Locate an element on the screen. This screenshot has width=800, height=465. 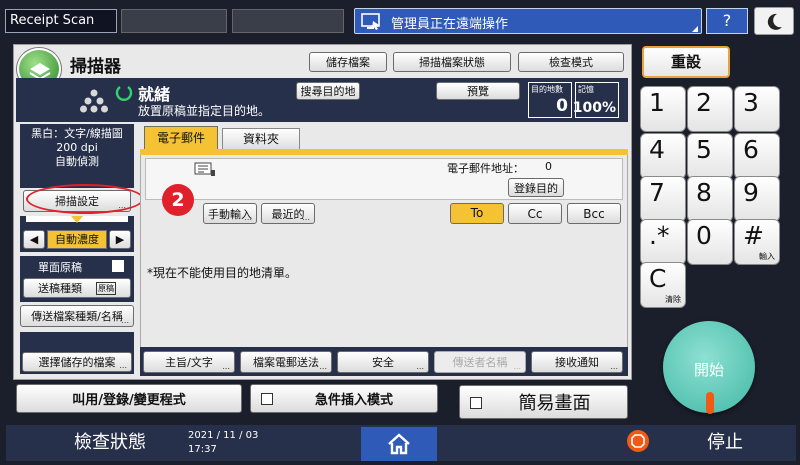
footer-date: 2021 / 11 / 03 is located at coordinates (223, 435).